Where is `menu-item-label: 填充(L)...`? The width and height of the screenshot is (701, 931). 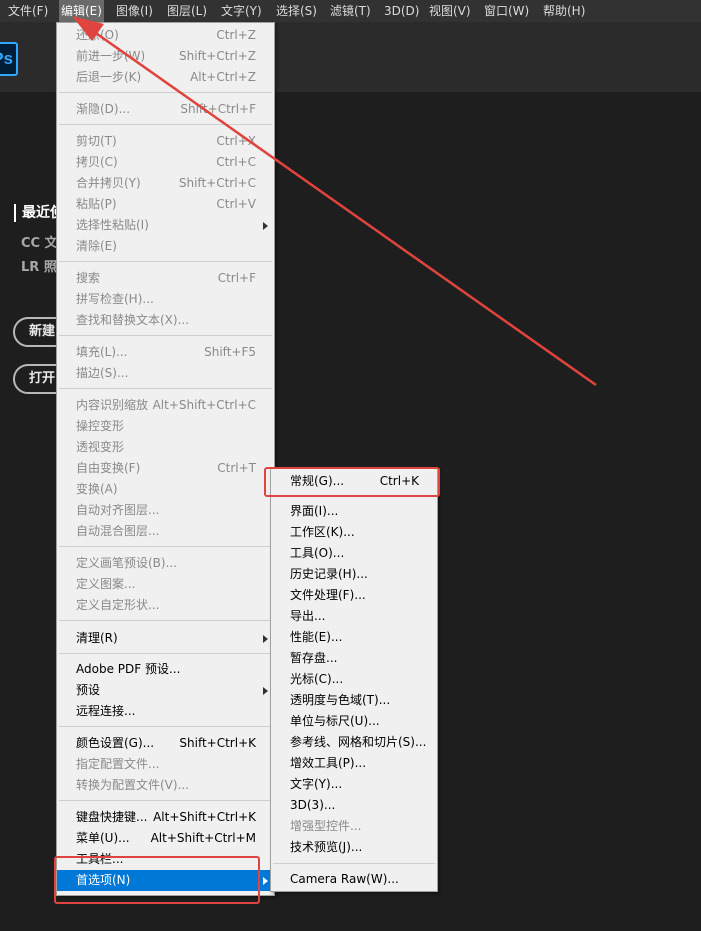 menu-item-label: 填充(L)... is located at coordinates (102, 352).